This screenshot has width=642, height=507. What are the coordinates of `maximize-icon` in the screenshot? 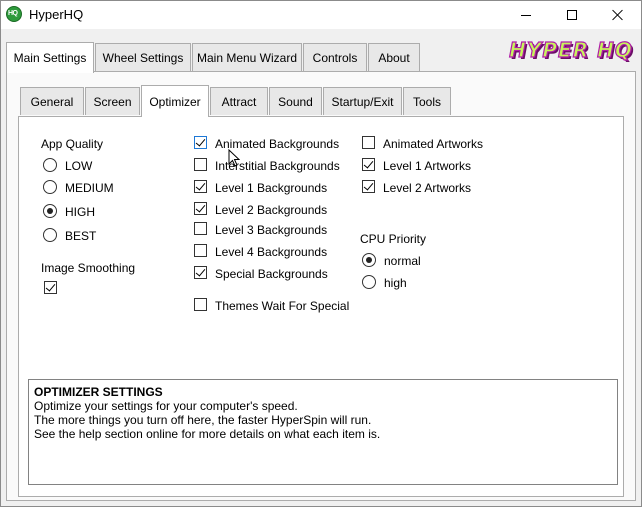 It's located at (572, 15).